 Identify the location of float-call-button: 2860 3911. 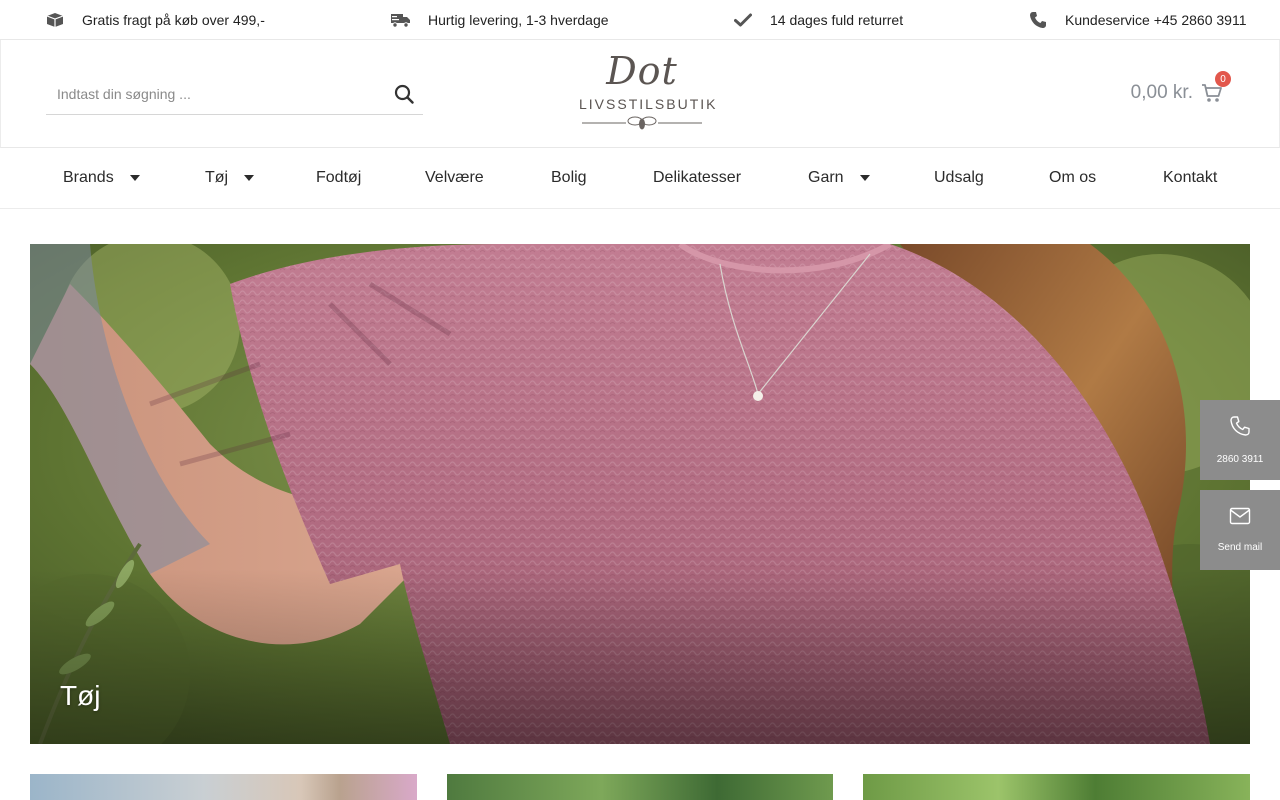
(1240, 440).